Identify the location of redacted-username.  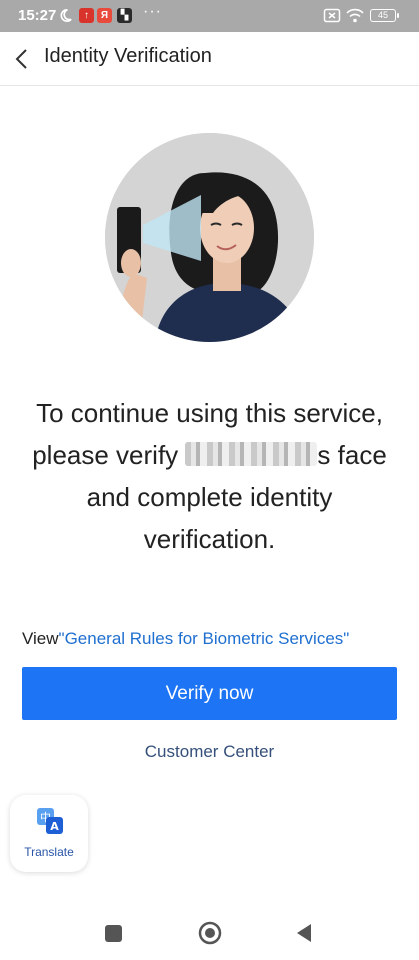
(251, 454).